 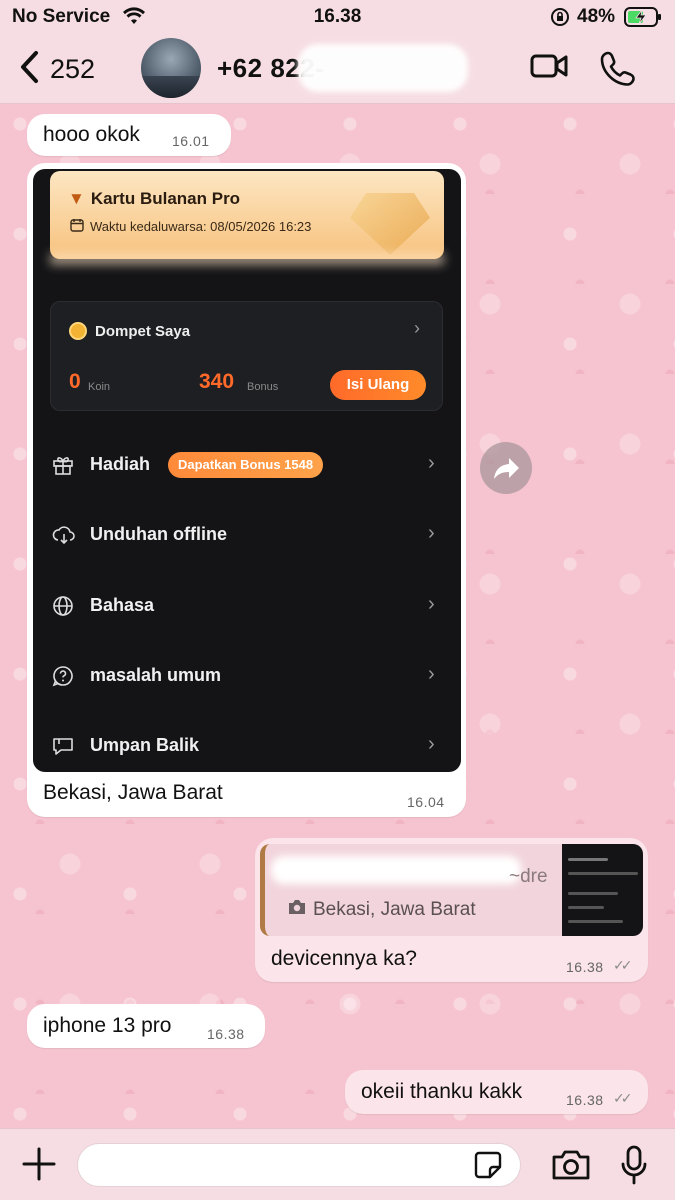 I want to click on question-icon, so click(x=63, y=676).